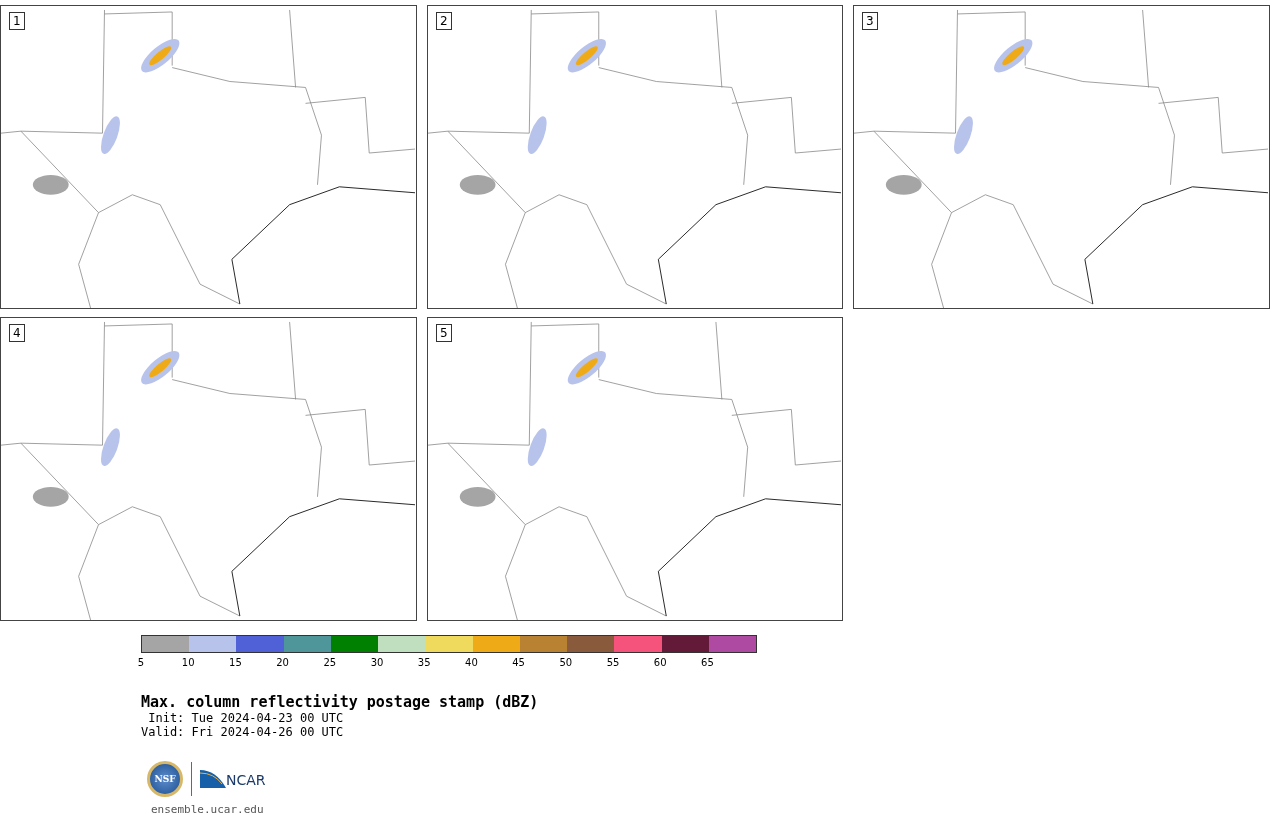 This screenshot has width=1280, height=815. Describe the element at coordinates (208, 809) in the screenshot. I see `site-url: ensemble.ucar.edu` at that location.